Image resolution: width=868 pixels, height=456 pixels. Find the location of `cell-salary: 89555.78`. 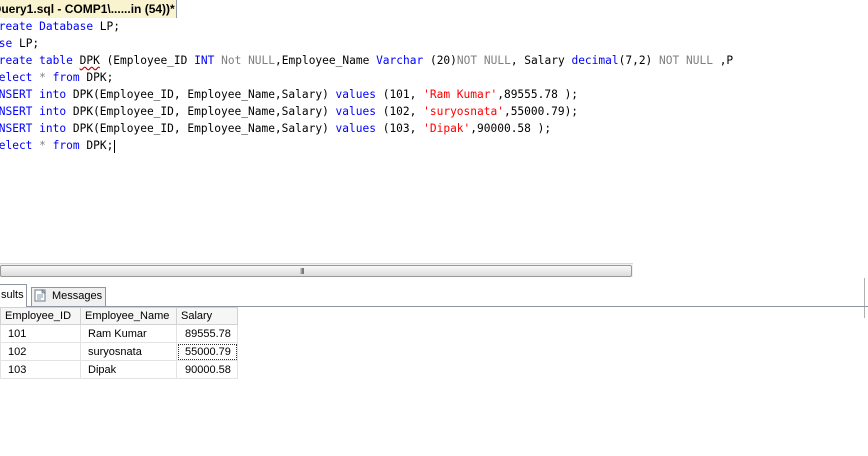

cell-salary: 89555.78 is located at coordinates (207, 333).